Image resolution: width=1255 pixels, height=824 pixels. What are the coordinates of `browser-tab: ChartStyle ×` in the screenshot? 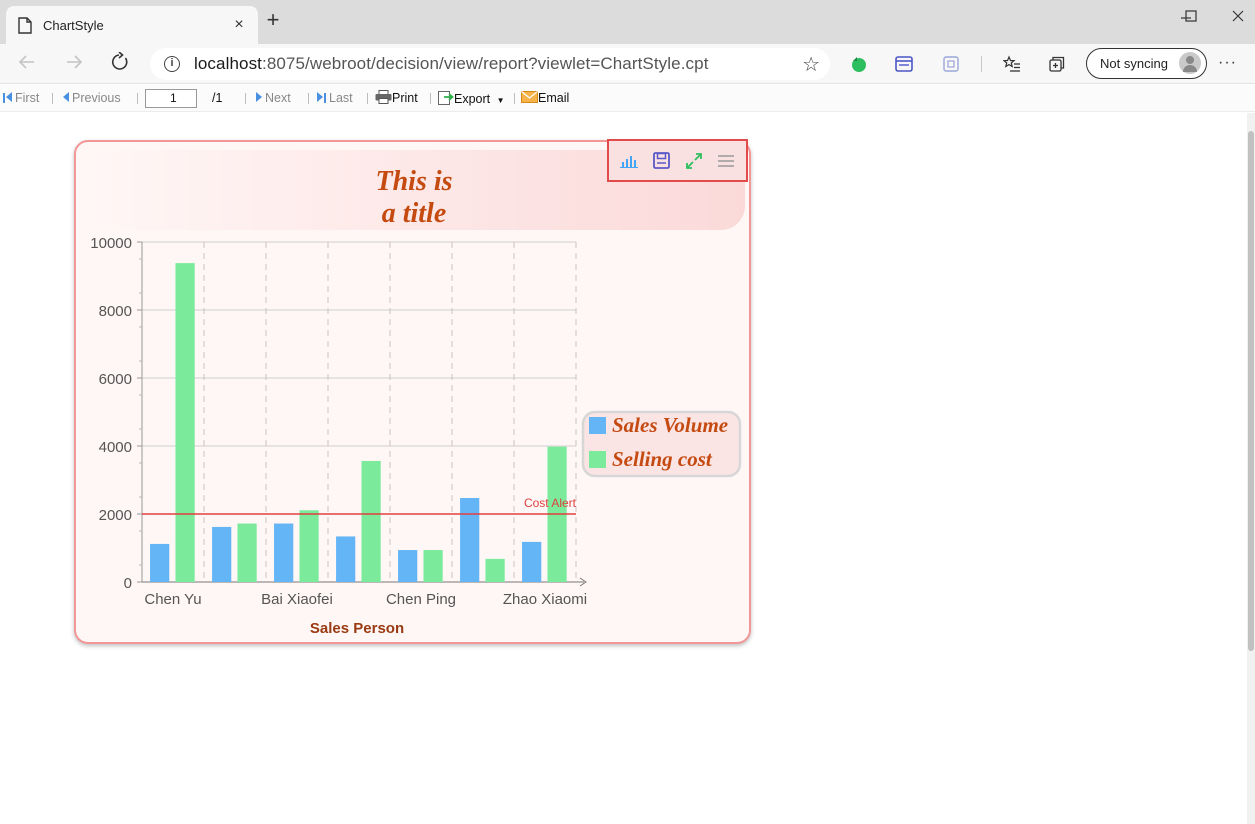 It's located at (132, 25).